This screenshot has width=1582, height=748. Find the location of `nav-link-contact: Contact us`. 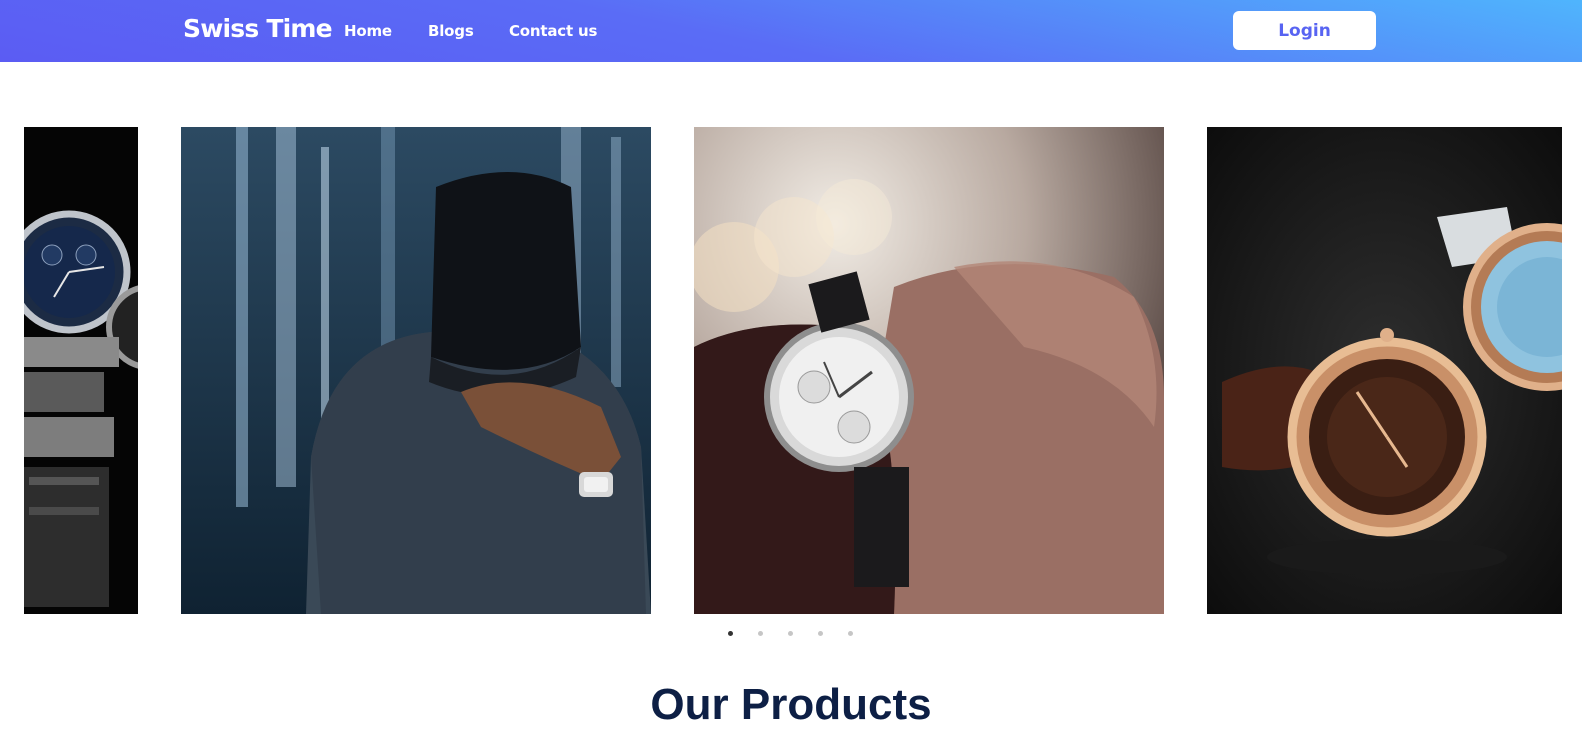

nav-link-contact: Contact us is located at coordinates (553, 31).